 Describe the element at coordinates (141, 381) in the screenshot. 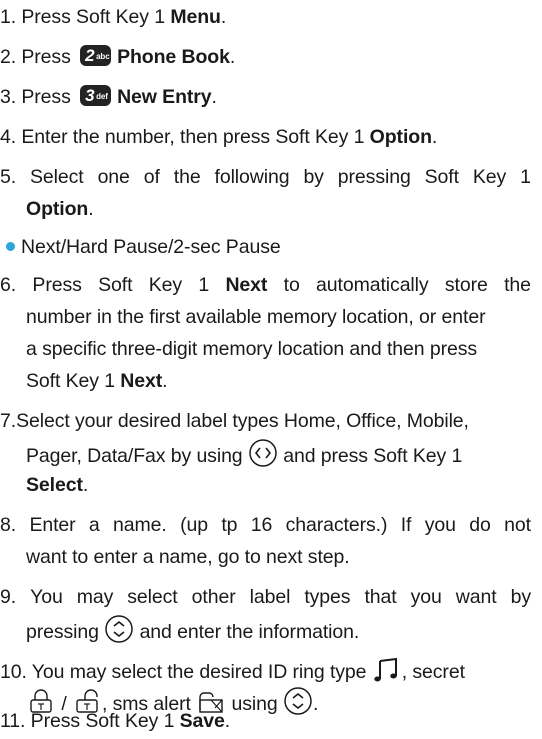

I see `step-6-bold-2: Next` at that location.